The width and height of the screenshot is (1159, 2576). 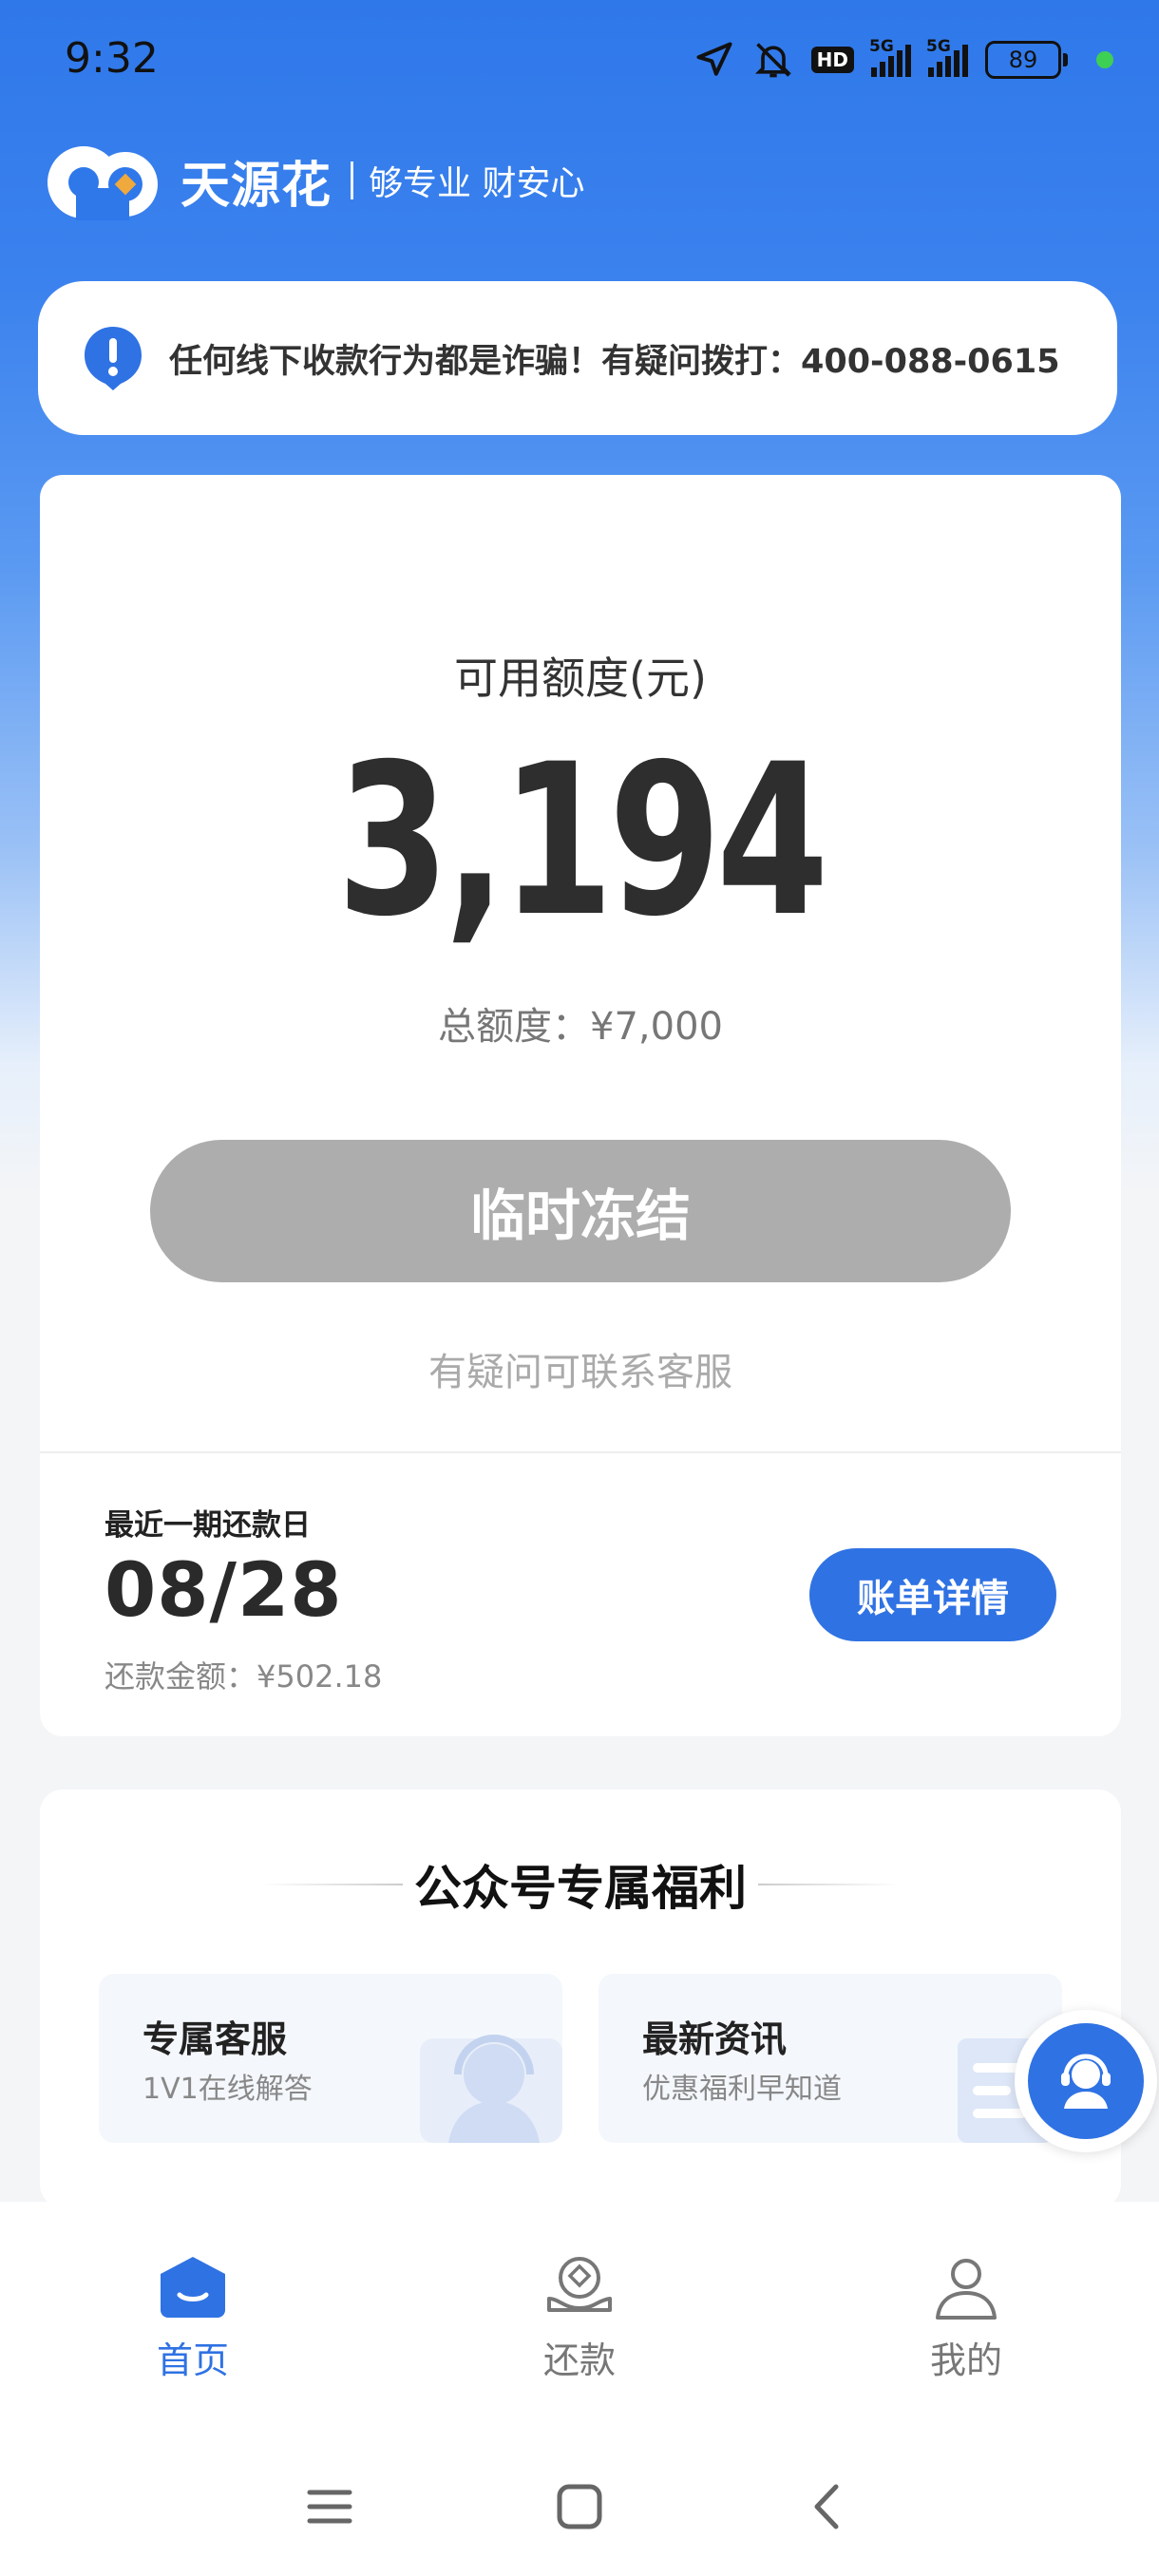 I want to click on benefit-item-title: 最新资讯, so click(x=715, y=2039).